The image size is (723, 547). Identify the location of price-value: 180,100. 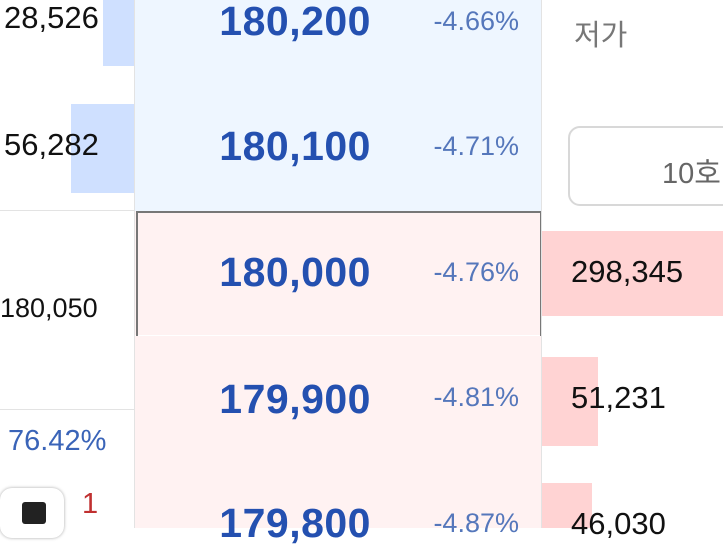
(295, 146).